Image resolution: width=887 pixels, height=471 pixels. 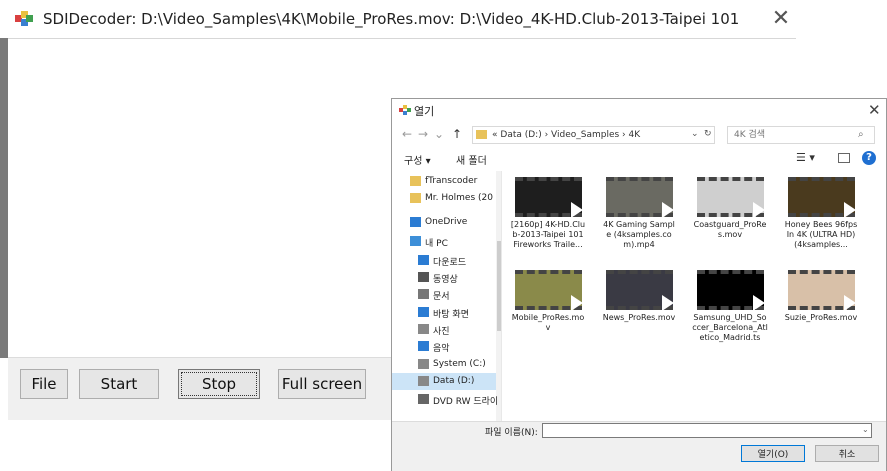 I want to click on scrollbar, so click(x=498, y=296).